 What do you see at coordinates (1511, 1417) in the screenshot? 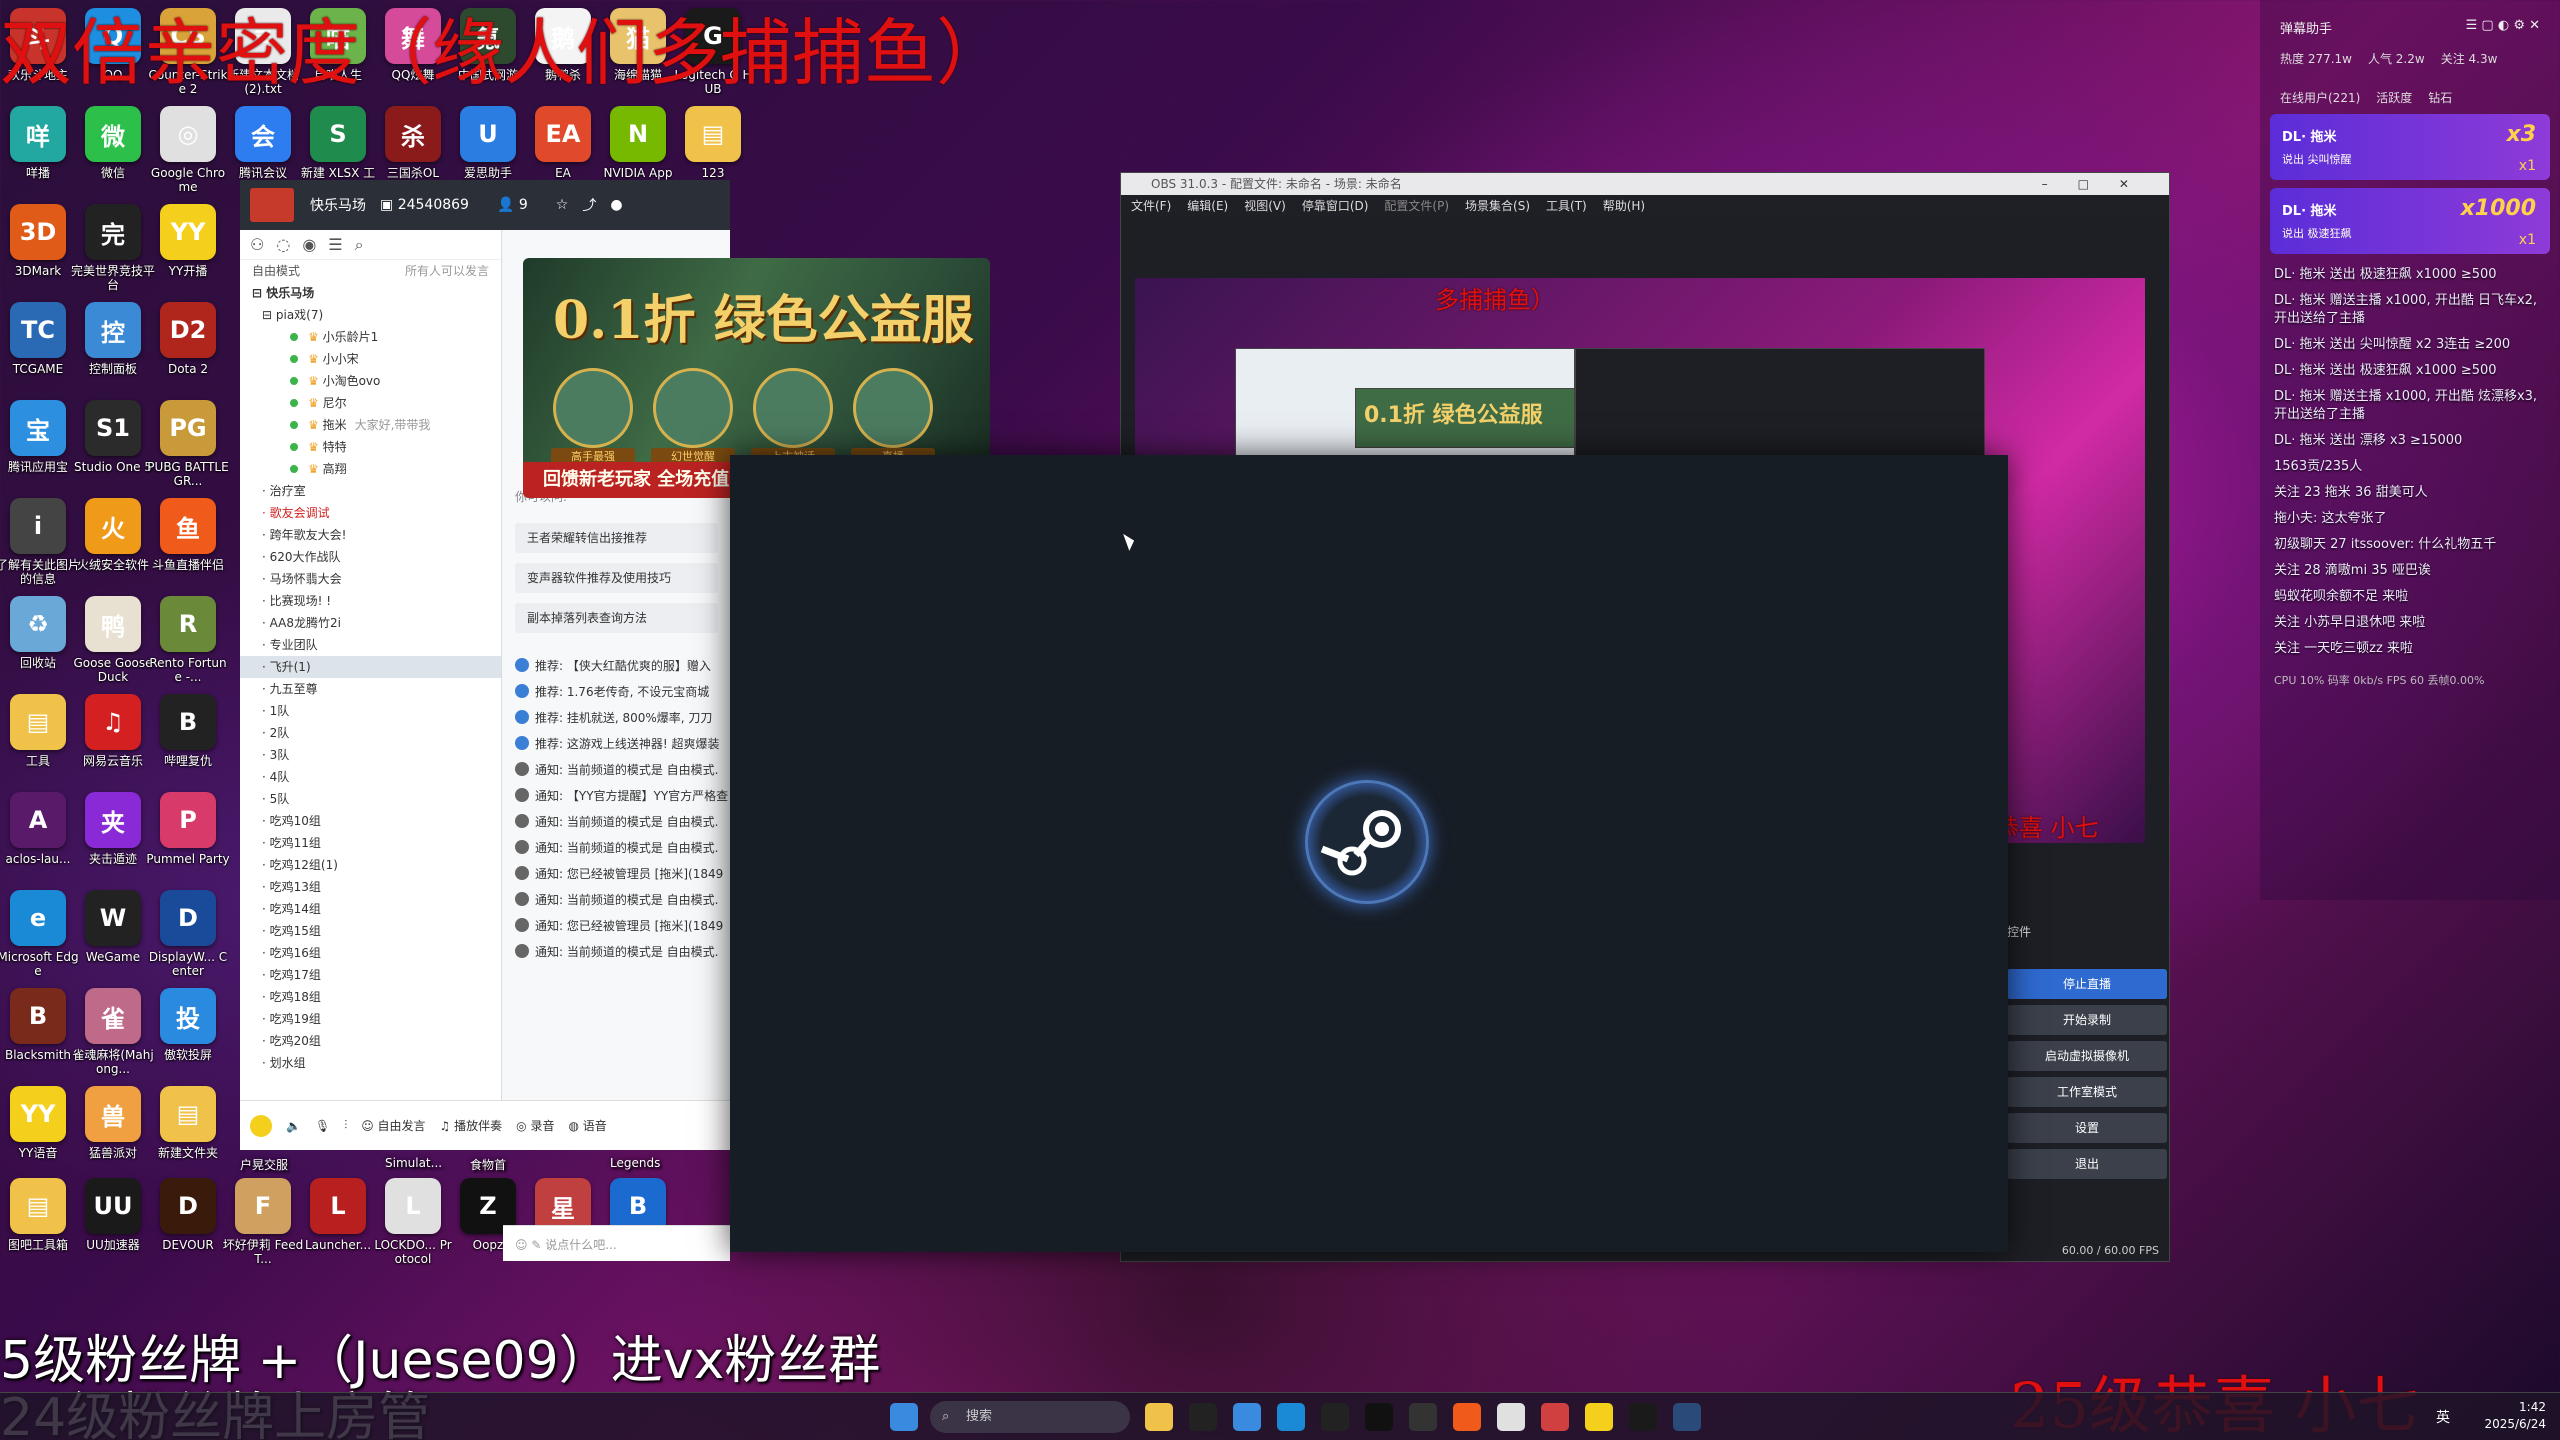
I see `chrome-icon` at bounding box center [1511, 1417].